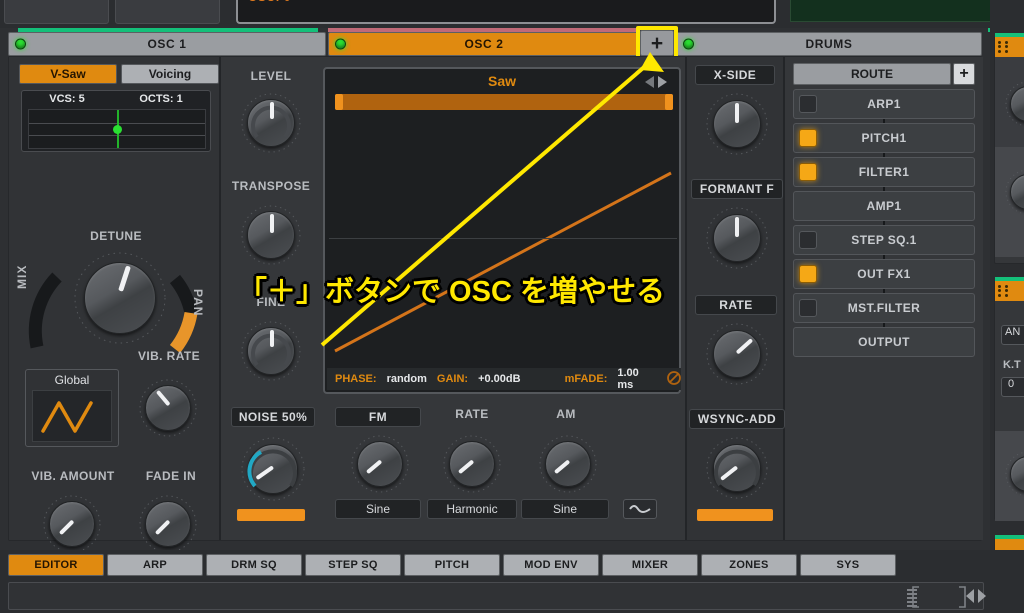 This screenshot has width=1024, height=613. What do you see at coordinates (72, 524) in the screenshot?
I see `vib-amount-knob` at bounding box center [72, 524].